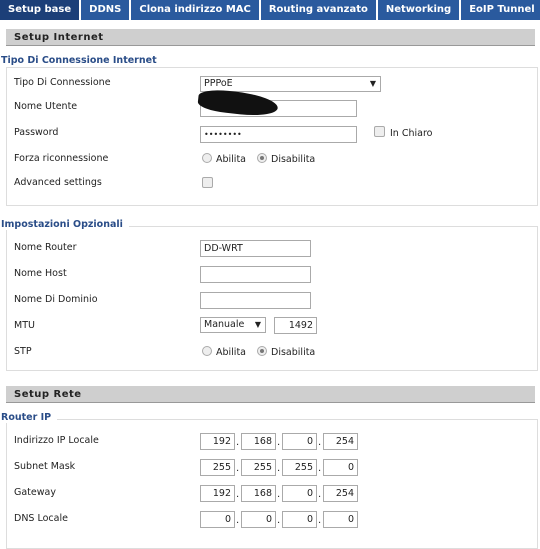  What do you see at coordinates (224, 324) in the screenshot?
I see `mtu-mode-value: Manuale` at bounding box center [224, 324].